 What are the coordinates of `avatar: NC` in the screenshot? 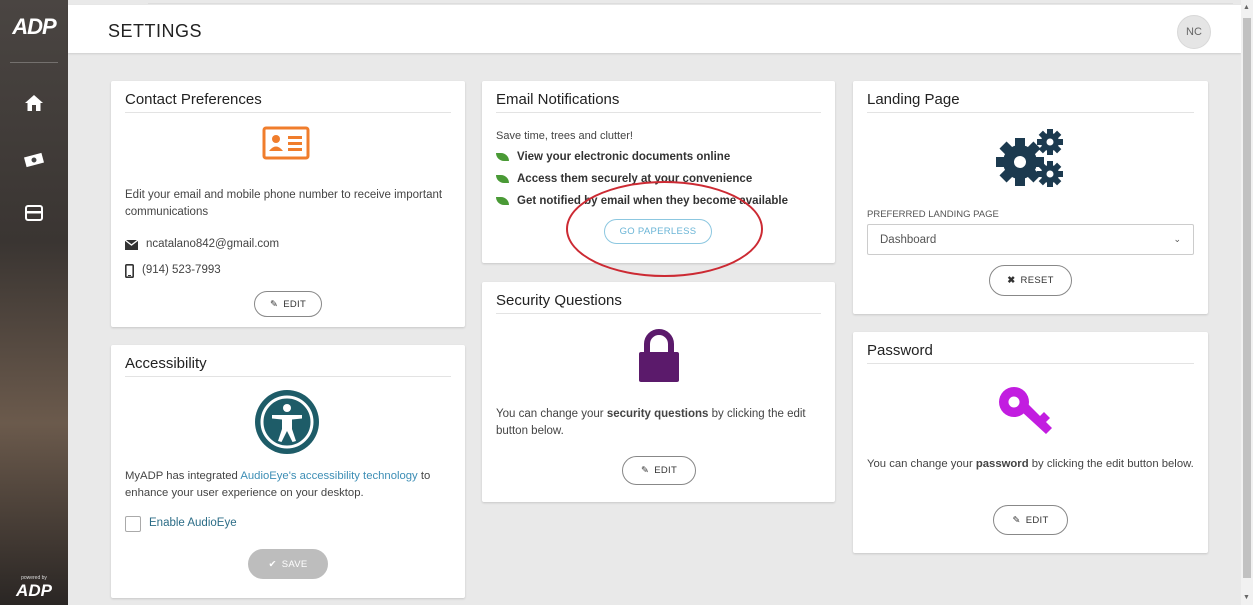 It's located at (1194, 32).